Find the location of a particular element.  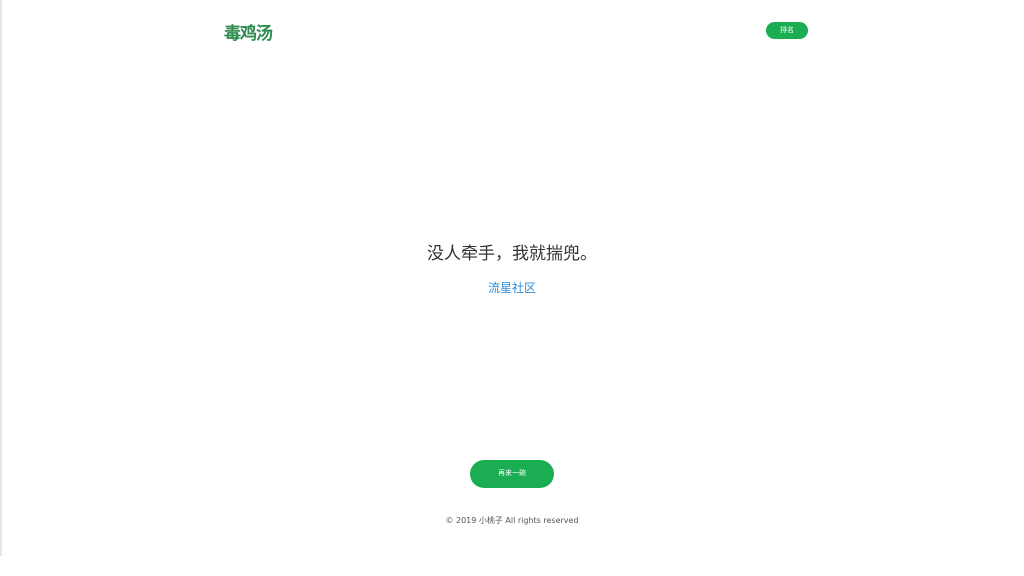

site-logo: 毒鸡汤 is located at coordinates (248, 31).